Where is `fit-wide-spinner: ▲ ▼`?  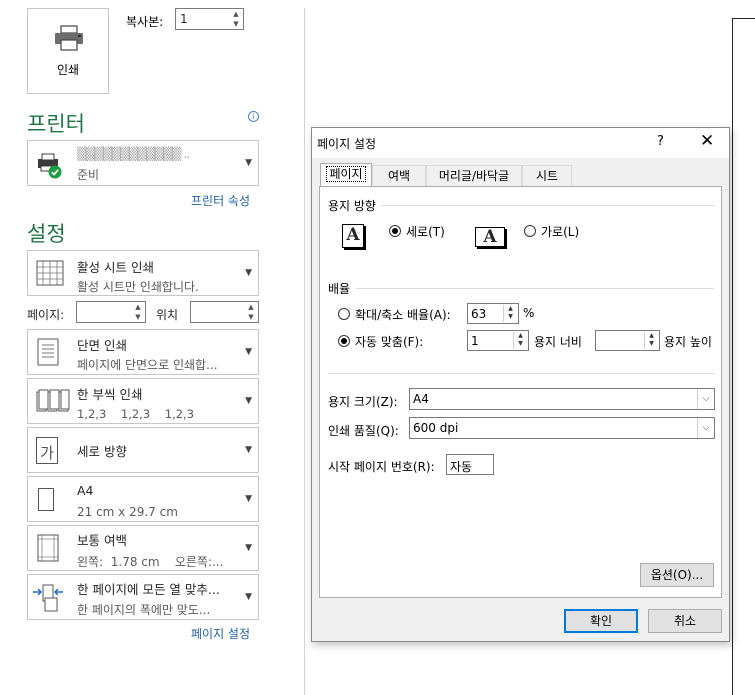
fit-wide-spinner: ▲ ▼ is located at coordinates (520, 340).